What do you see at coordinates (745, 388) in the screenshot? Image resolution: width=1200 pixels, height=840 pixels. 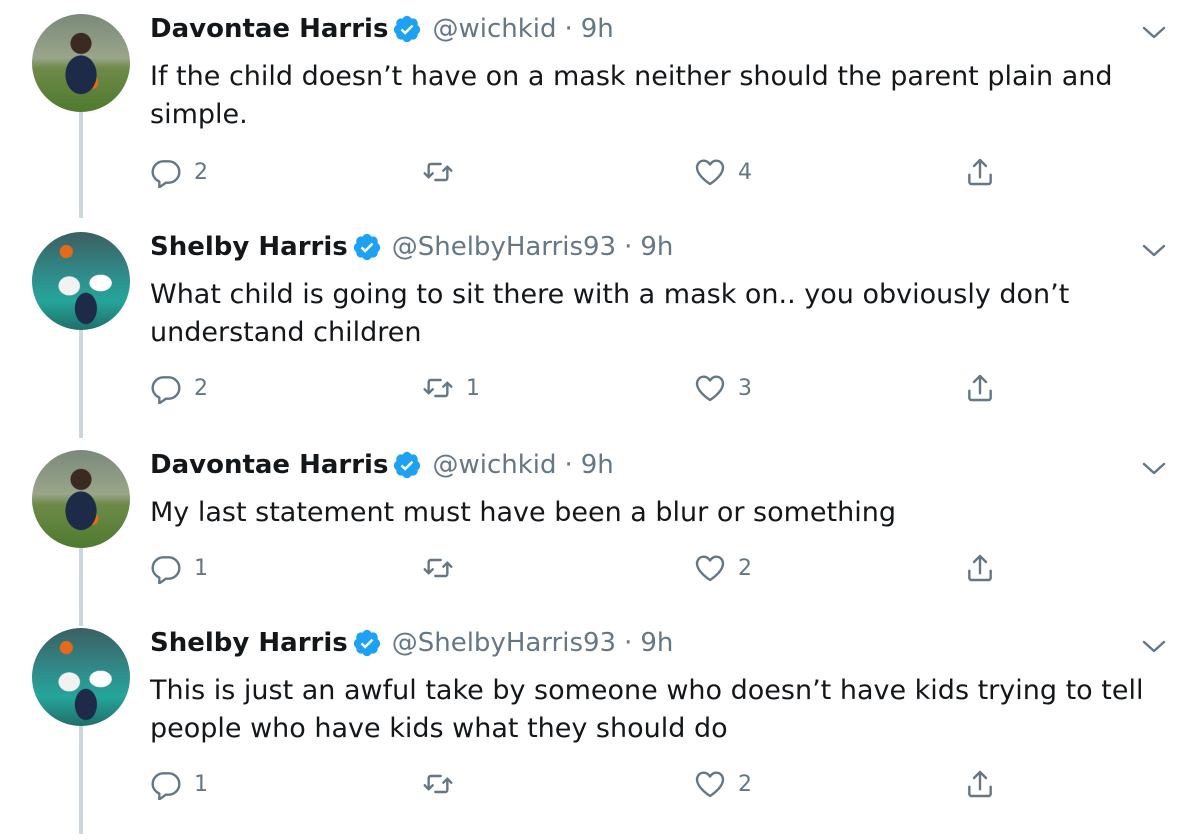 I see `like-count: 3` at bounding box center [745, 388].